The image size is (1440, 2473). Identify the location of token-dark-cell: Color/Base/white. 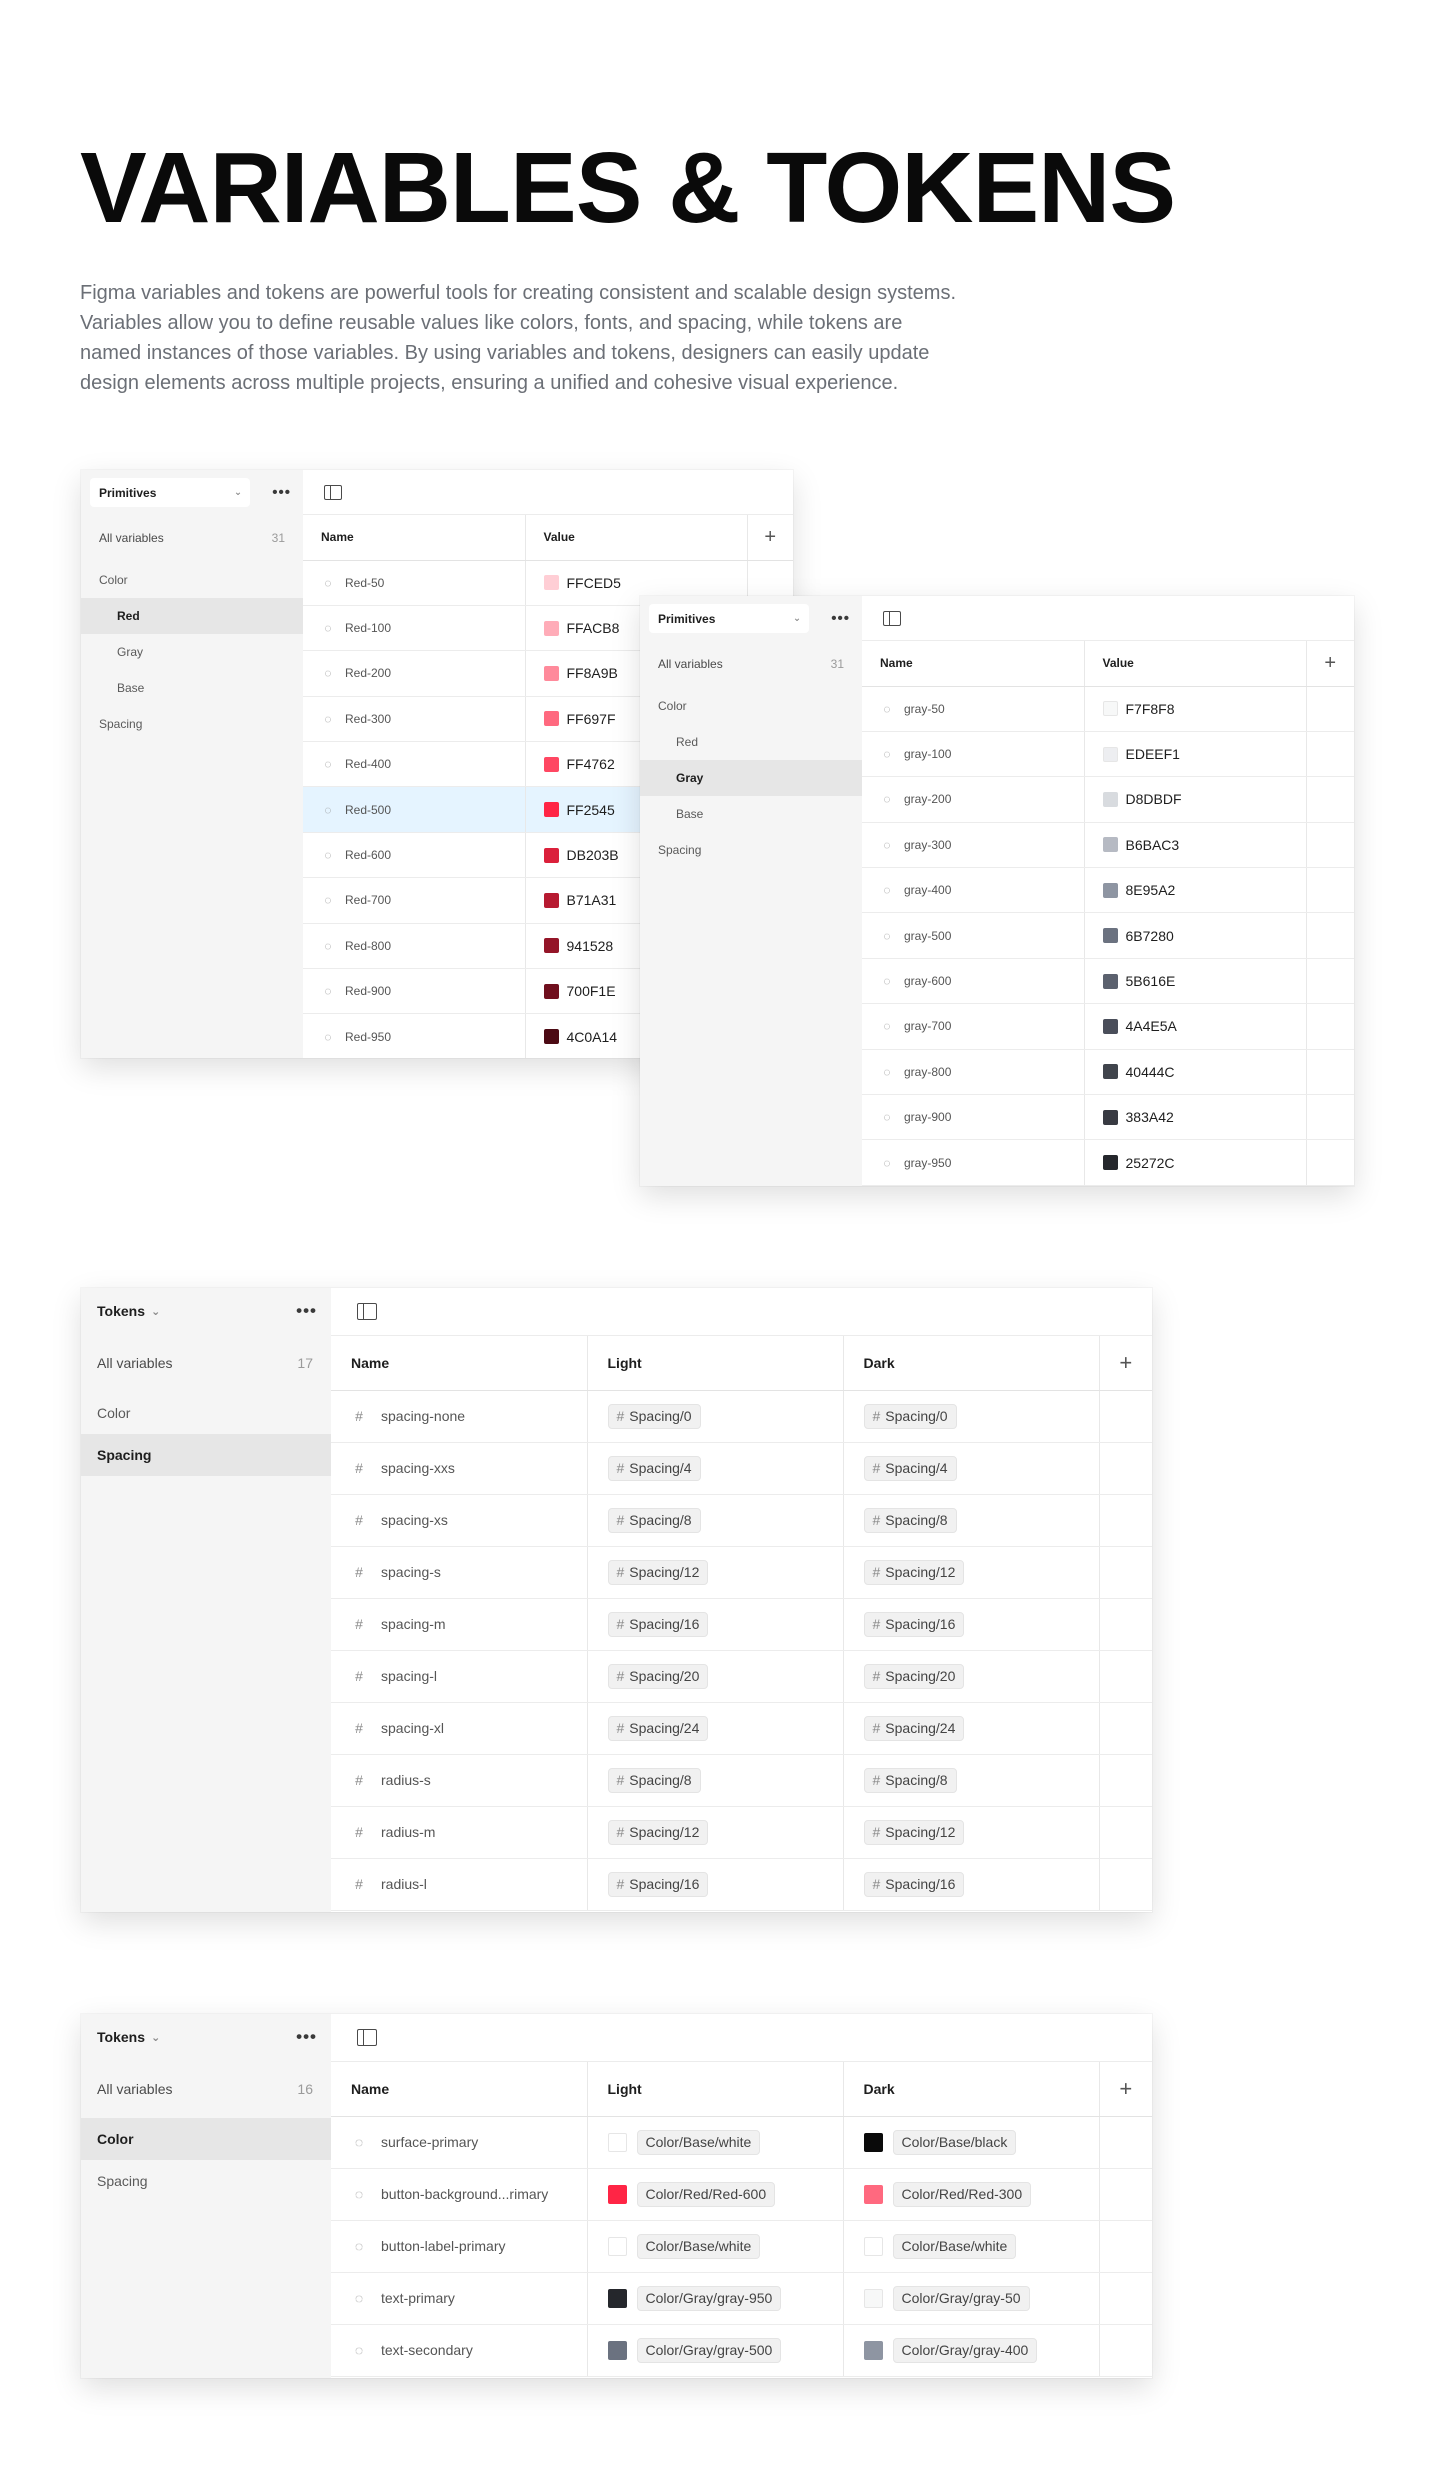
(971, 2246).